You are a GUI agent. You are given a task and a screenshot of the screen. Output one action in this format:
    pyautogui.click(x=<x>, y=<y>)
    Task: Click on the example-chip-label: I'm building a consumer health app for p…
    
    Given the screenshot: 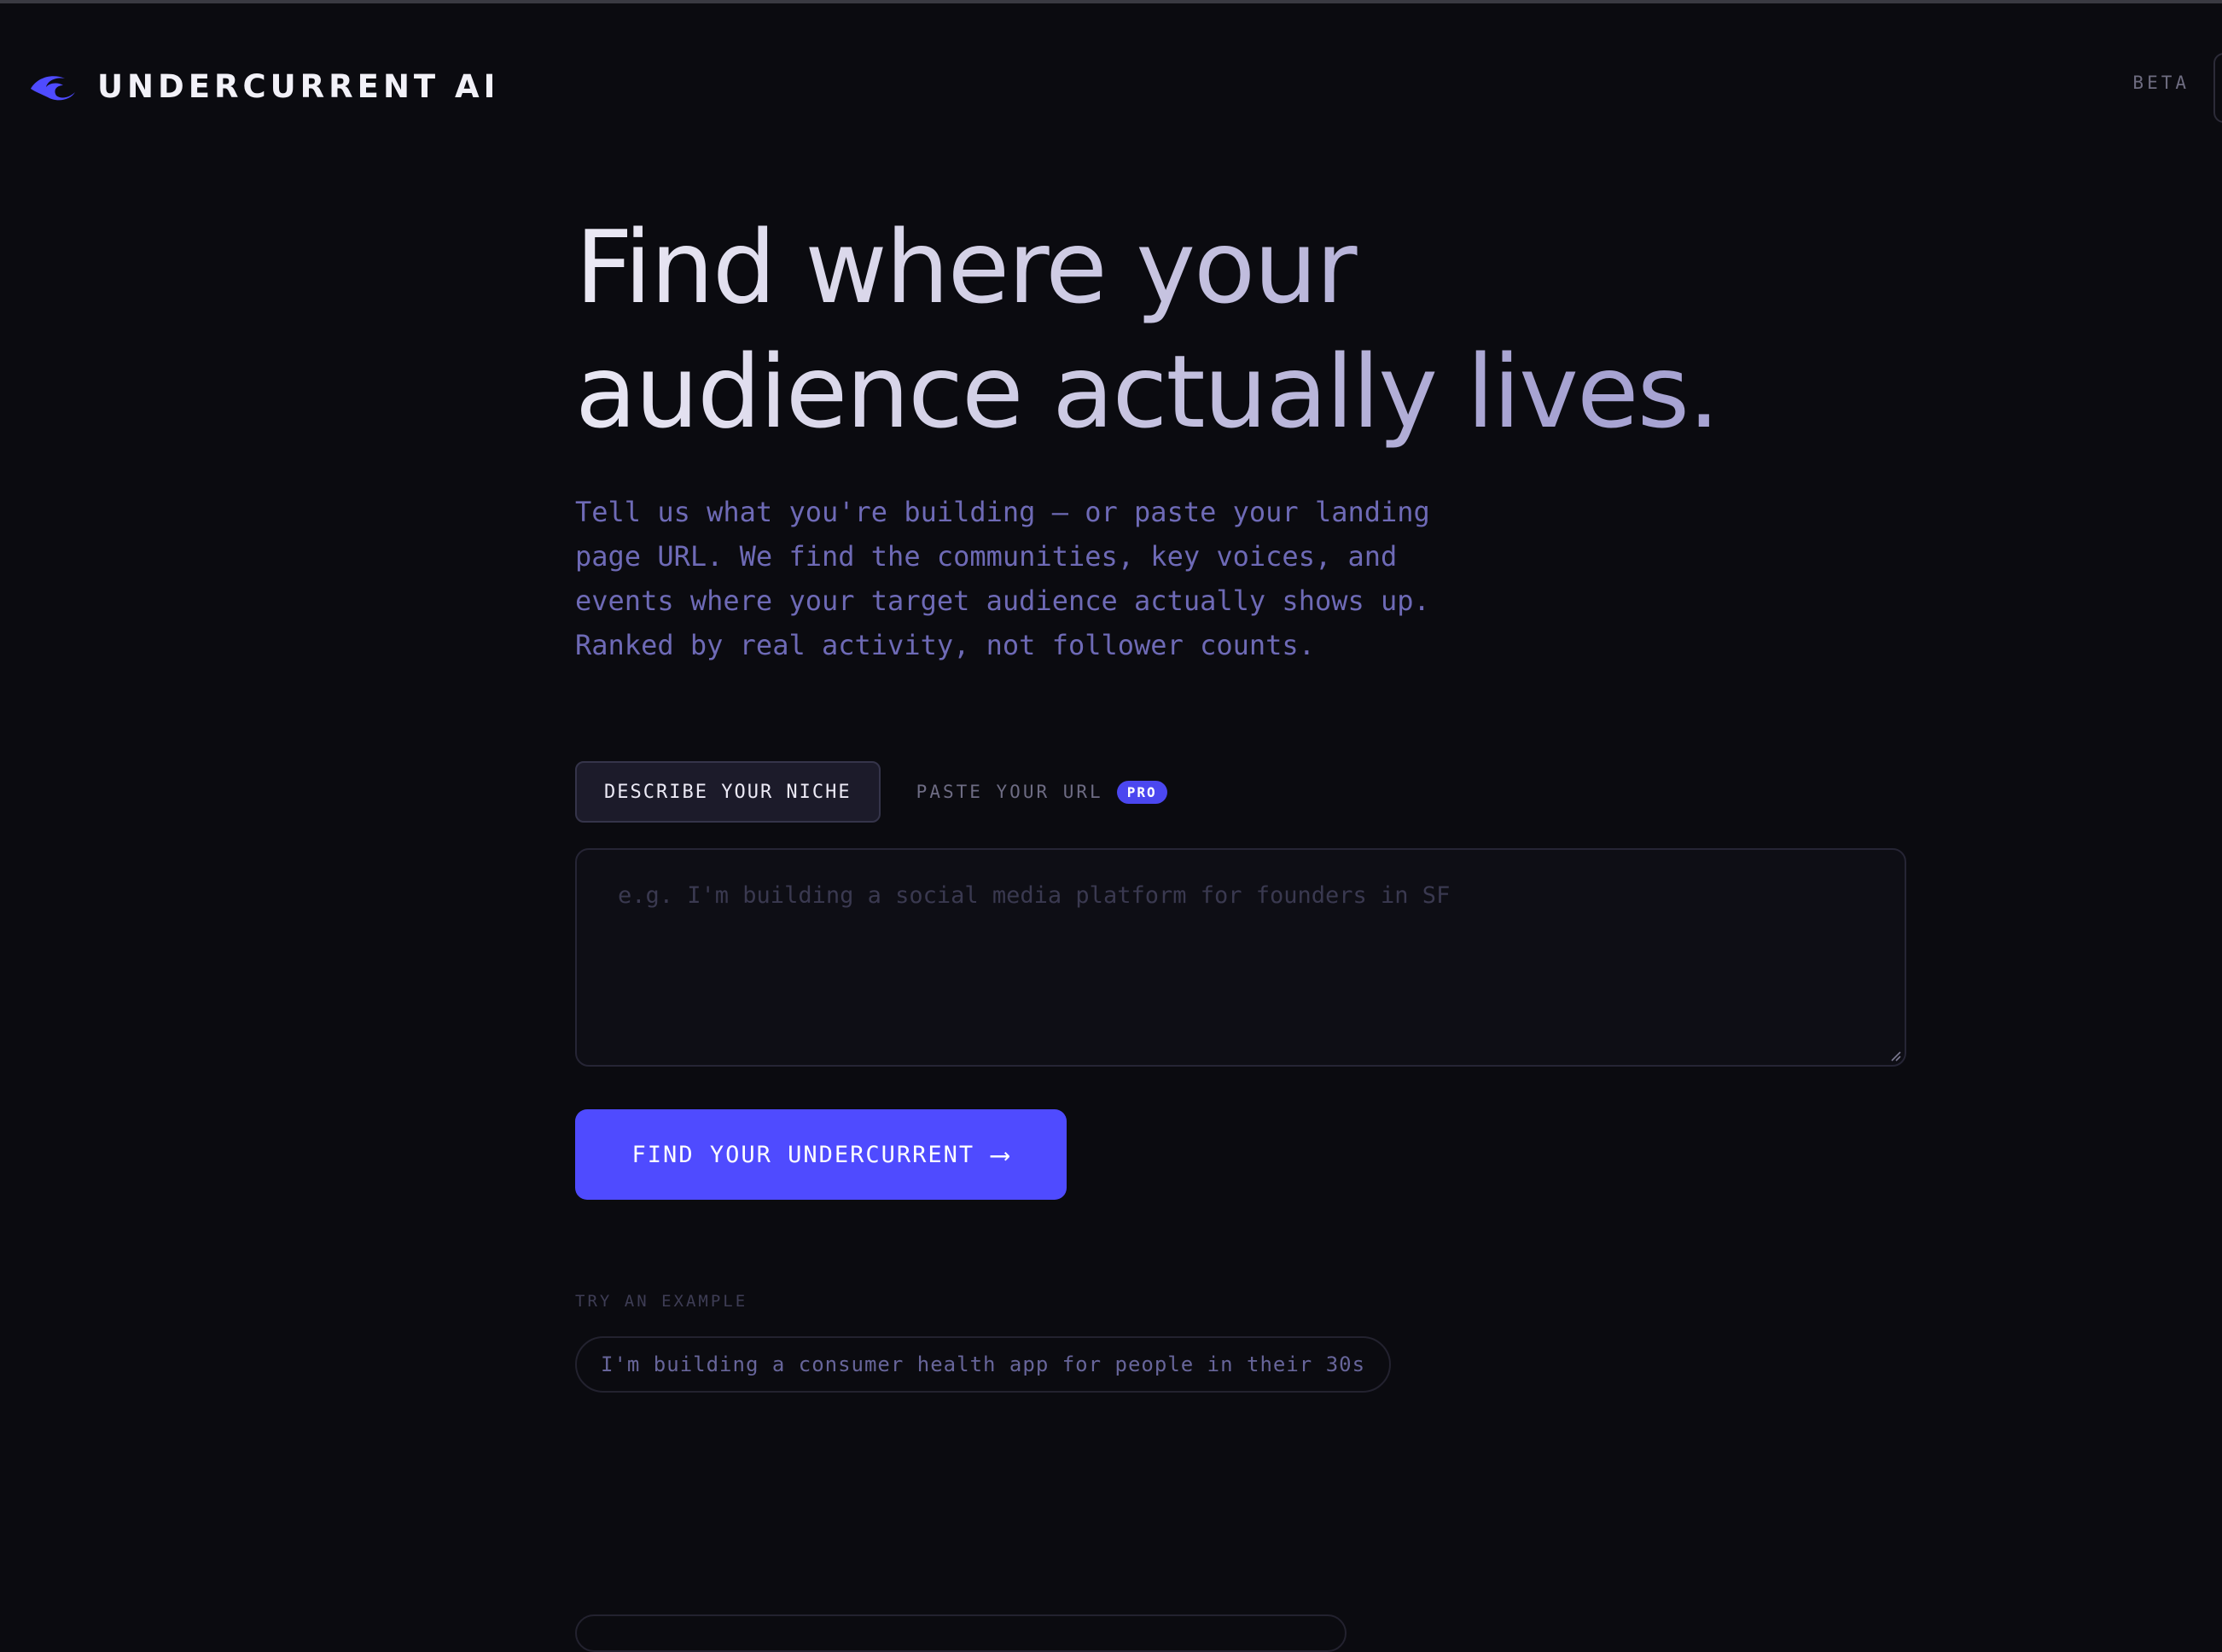 What is the action you would take?
    pyautogui.click(x=983, y=1364)
    